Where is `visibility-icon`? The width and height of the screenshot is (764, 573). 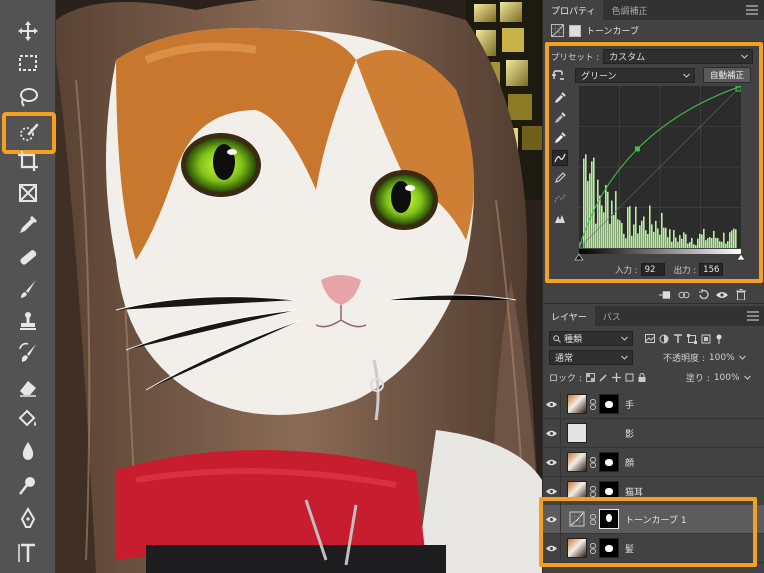
visibility-icon is located at coordinates (722, 295).